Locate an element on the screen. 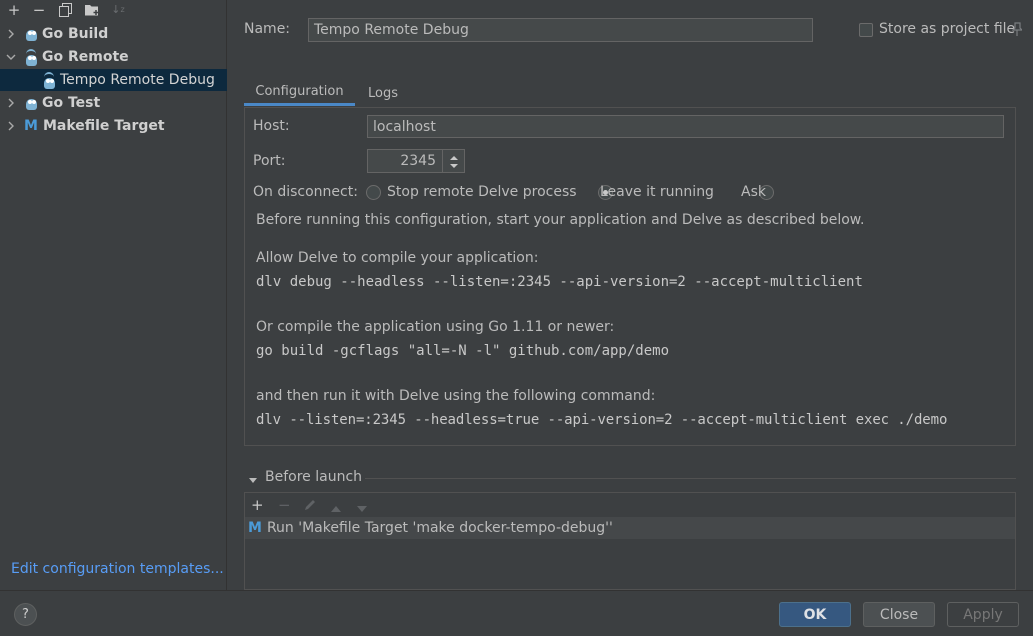 This screenshot has width=1033, height=636. copy-icon is located at coordinates (65, 10).